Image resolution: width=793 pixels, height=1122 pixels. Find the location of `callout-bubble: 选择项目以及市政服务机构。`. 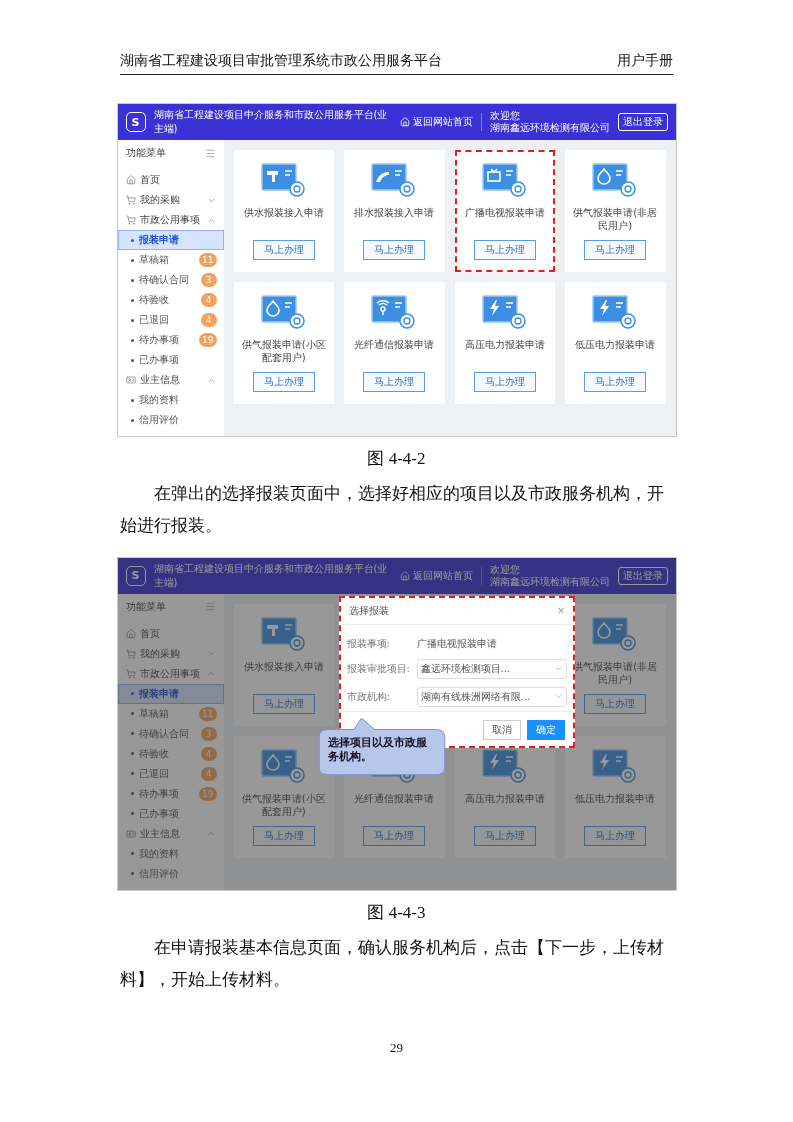

callout-bubble: 选择项目以及市政服务机构。 is located at coordinates (381, 746).